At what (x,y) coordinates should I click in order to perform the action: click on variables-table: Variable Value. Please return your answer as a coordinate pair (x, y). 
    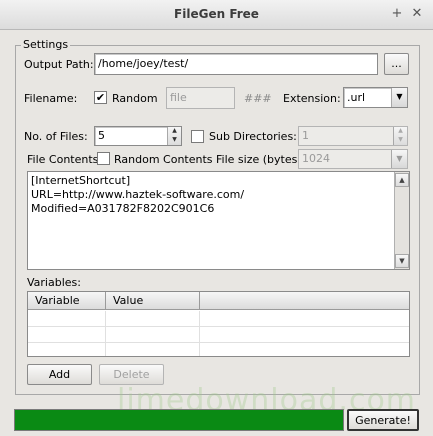
    Looking at the image, I should click on (218, 324).